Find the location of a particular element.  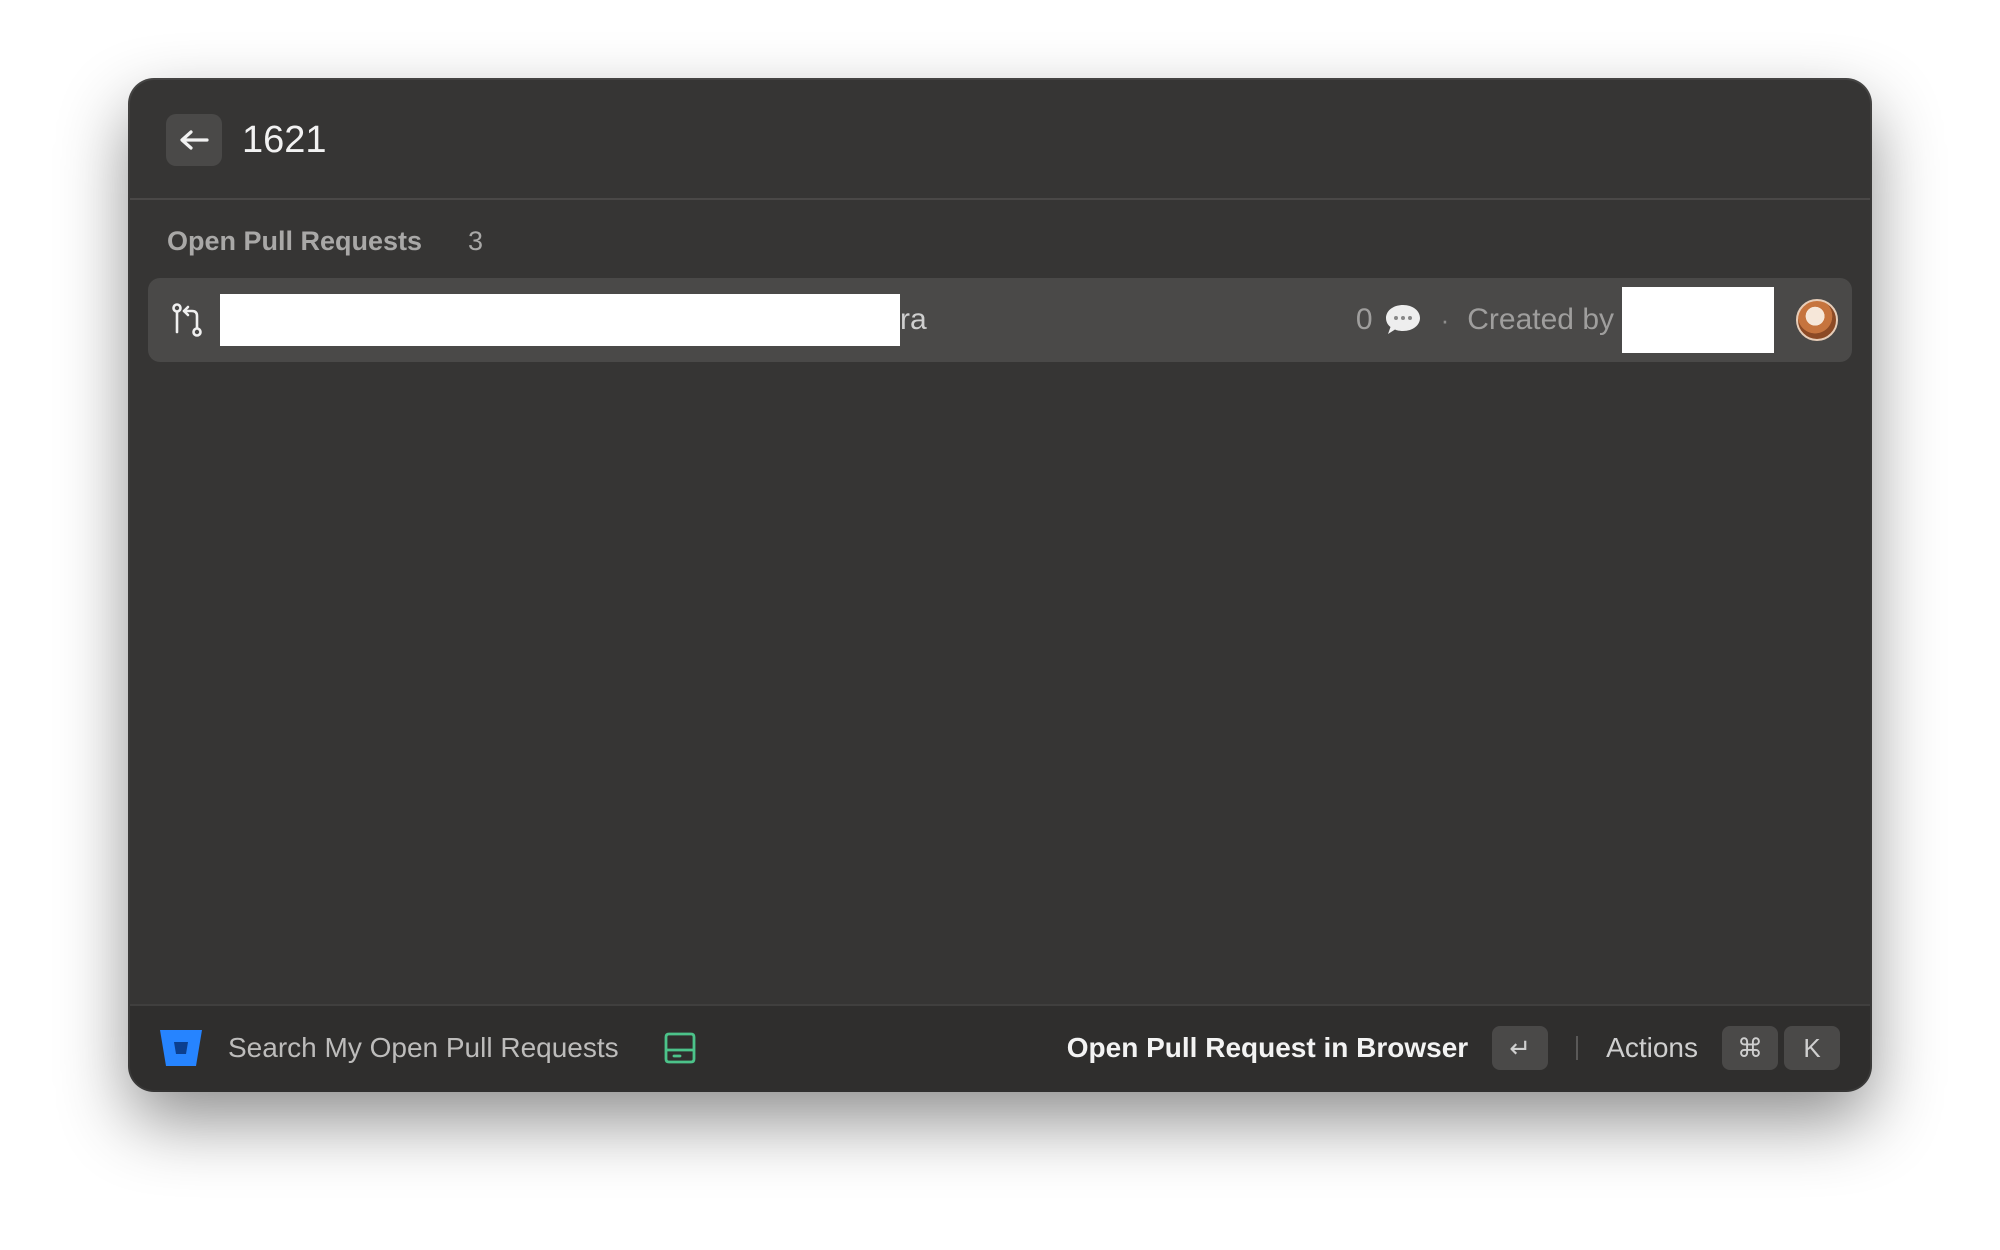

list-item-pull-request: ra 0 · Created by is located at coordinates (1000, 320).